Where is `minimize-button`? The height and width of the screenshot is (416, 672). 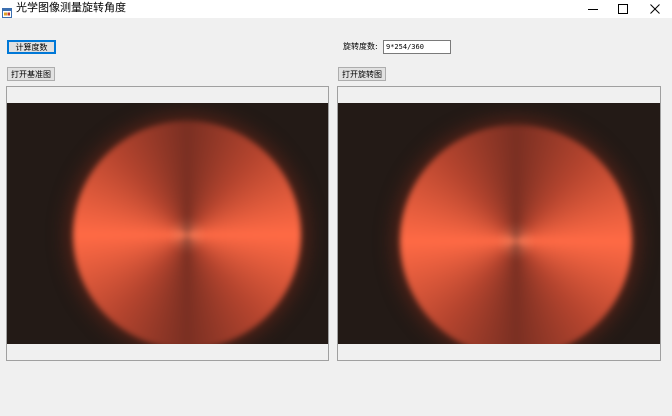
minimize-button is located at coordinates (593, 9).